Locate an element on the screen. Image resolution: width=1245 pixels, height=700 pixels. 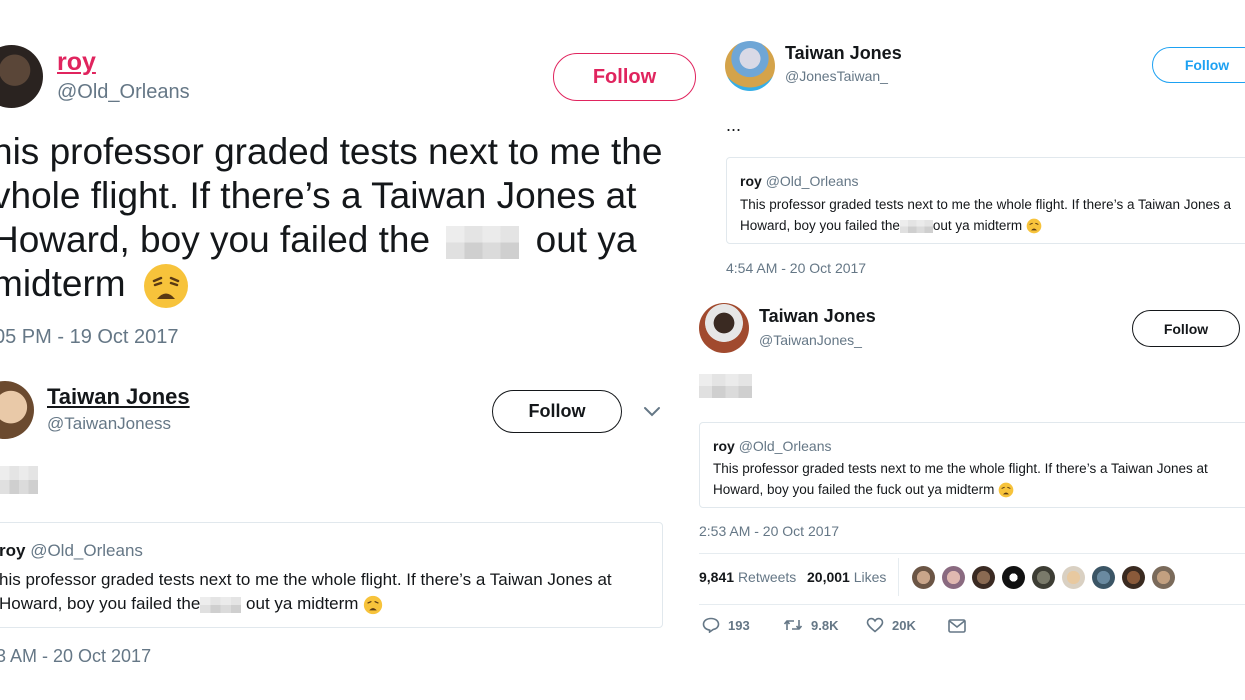
envelope-icon is located at coordinates (957, 626).